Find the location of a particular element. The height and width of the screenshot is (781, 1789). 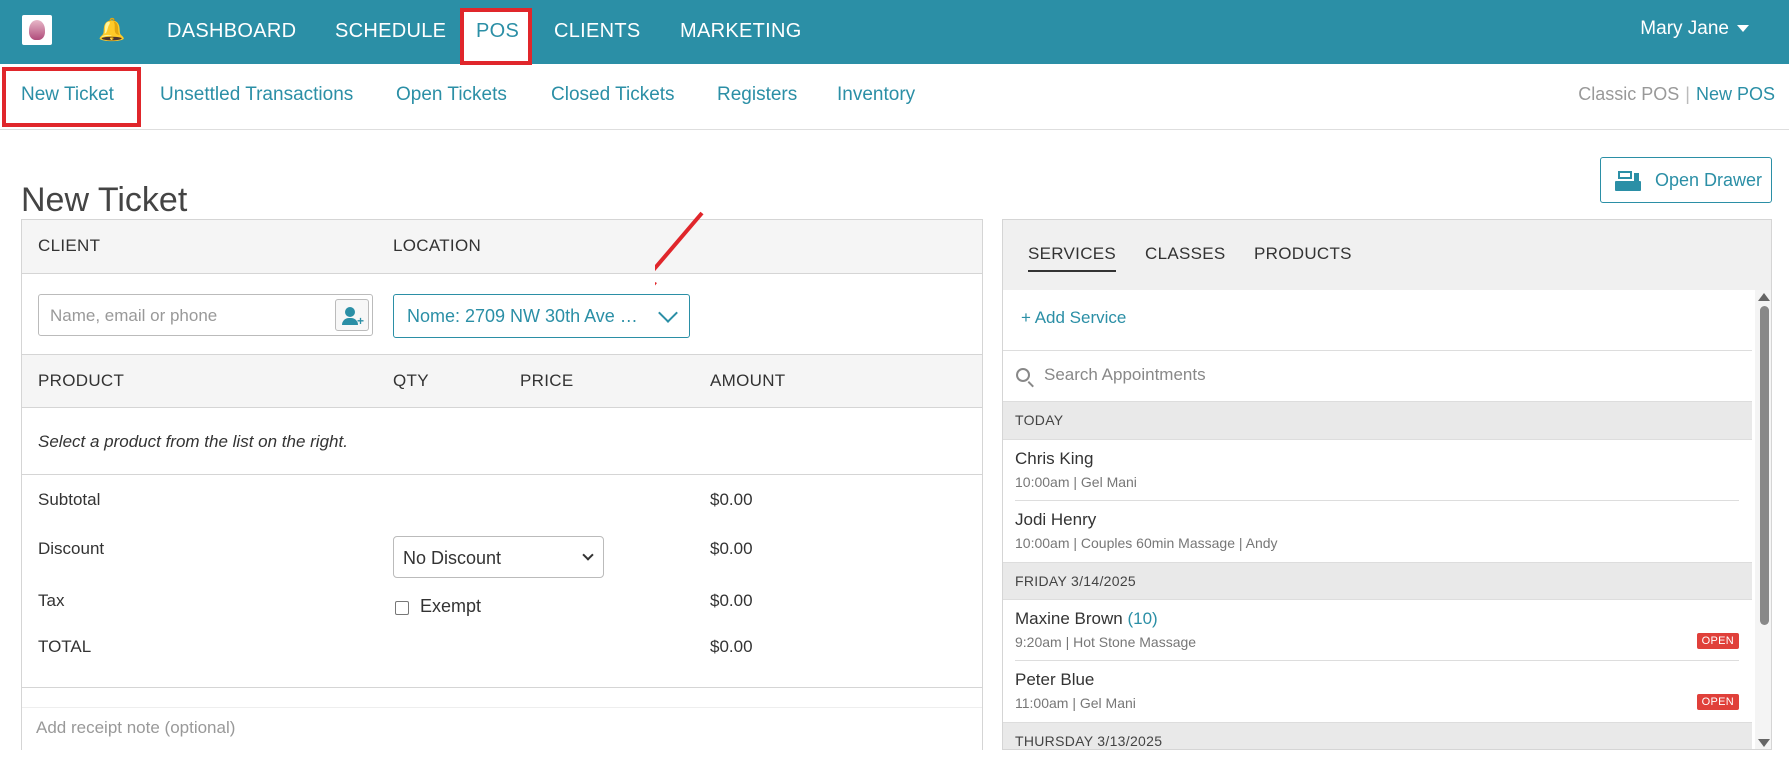

tax-exempt-label: Exempt is located at coordinates (450, 606).